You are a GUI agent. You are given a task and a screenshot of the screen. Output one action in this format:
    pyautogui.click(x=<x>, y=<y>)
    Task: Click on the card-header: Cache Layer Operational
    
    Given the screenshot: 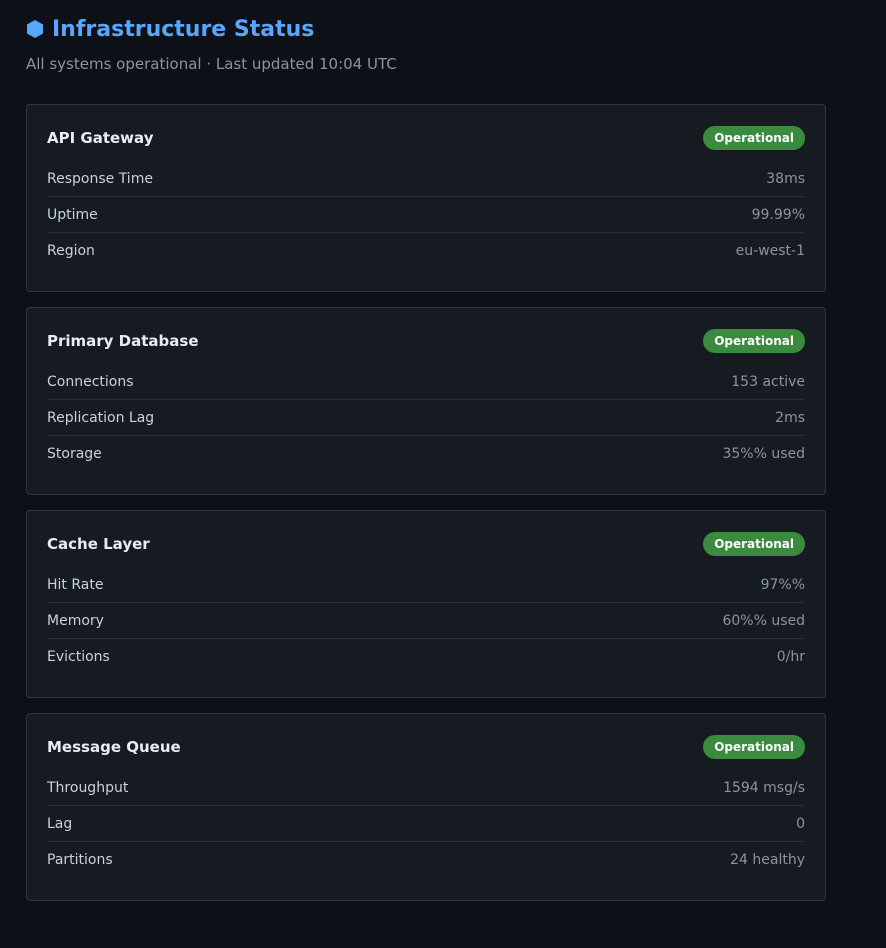 What is the action you would take?
    pyautogui.click(x=426, y=544)
    